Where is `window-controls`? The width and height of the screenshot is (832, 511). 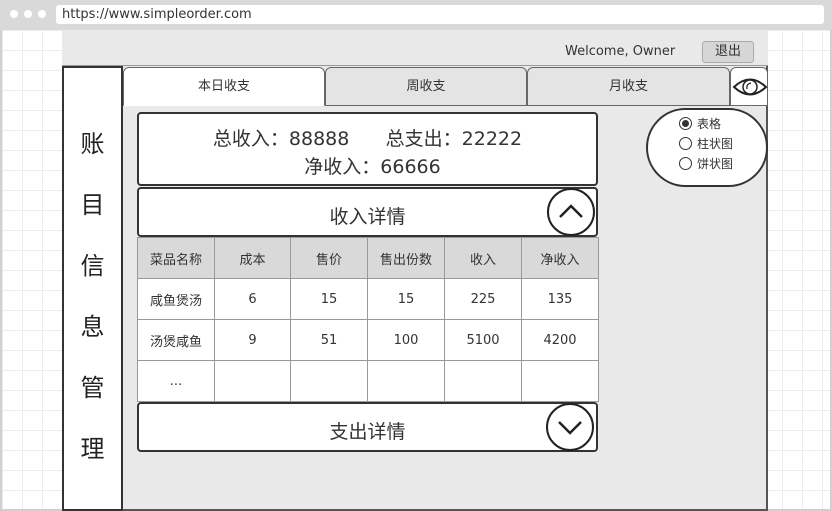 window-controls is located at coordinates (28, 14).